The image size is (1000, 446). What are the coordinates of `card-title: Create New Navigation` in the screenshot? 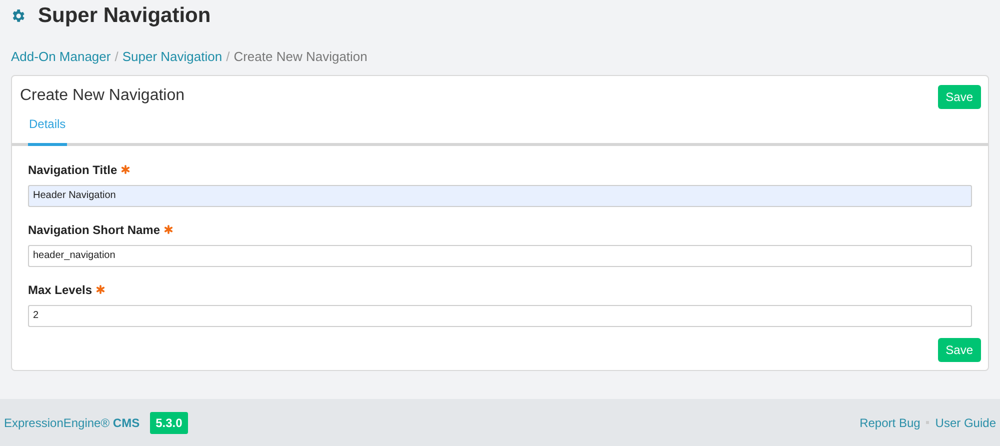 It's located at (102, 96).